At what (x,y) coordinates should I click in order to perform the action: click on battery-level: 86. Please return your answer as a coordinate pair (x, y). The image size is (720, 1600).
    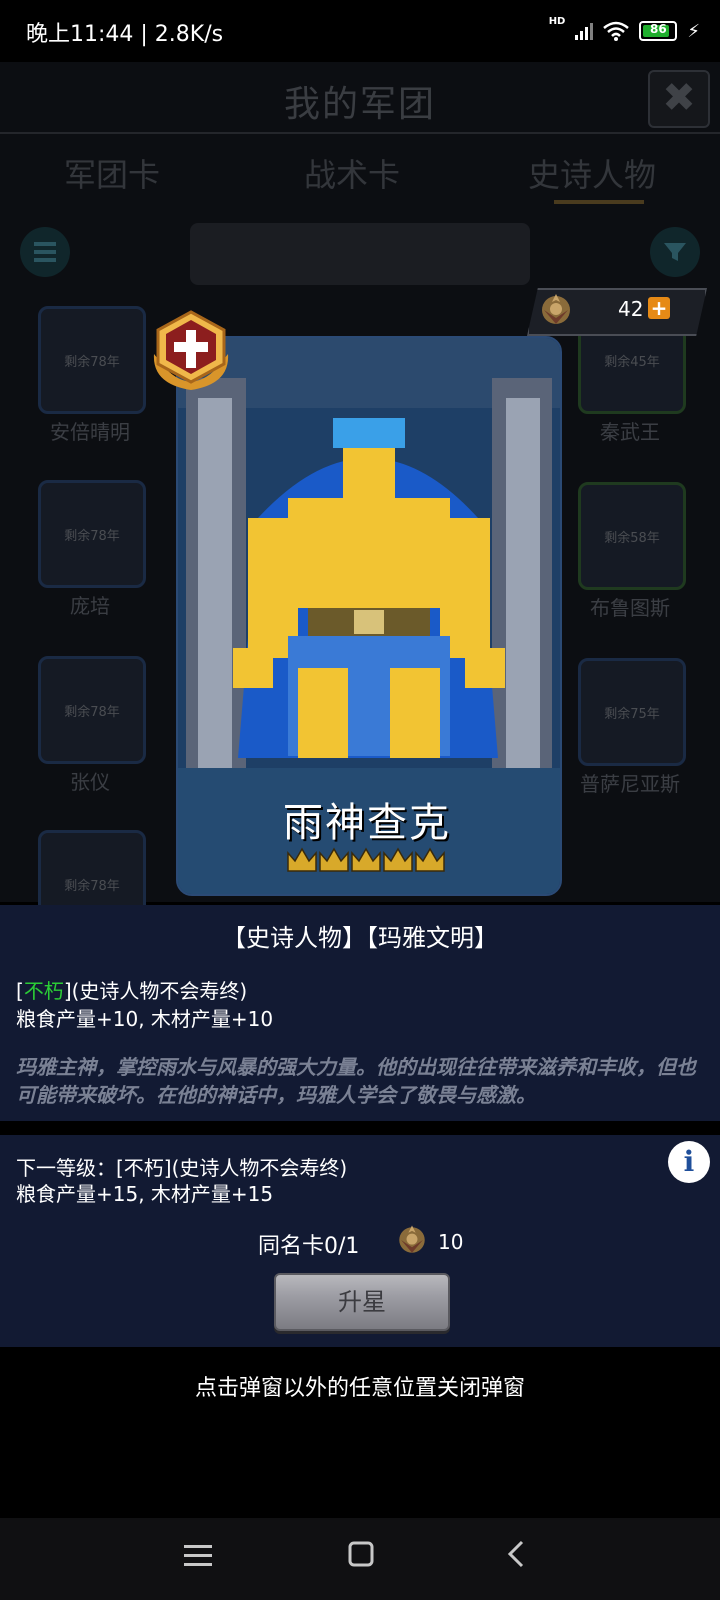
    Looking at the image, I should click on (658, 29).